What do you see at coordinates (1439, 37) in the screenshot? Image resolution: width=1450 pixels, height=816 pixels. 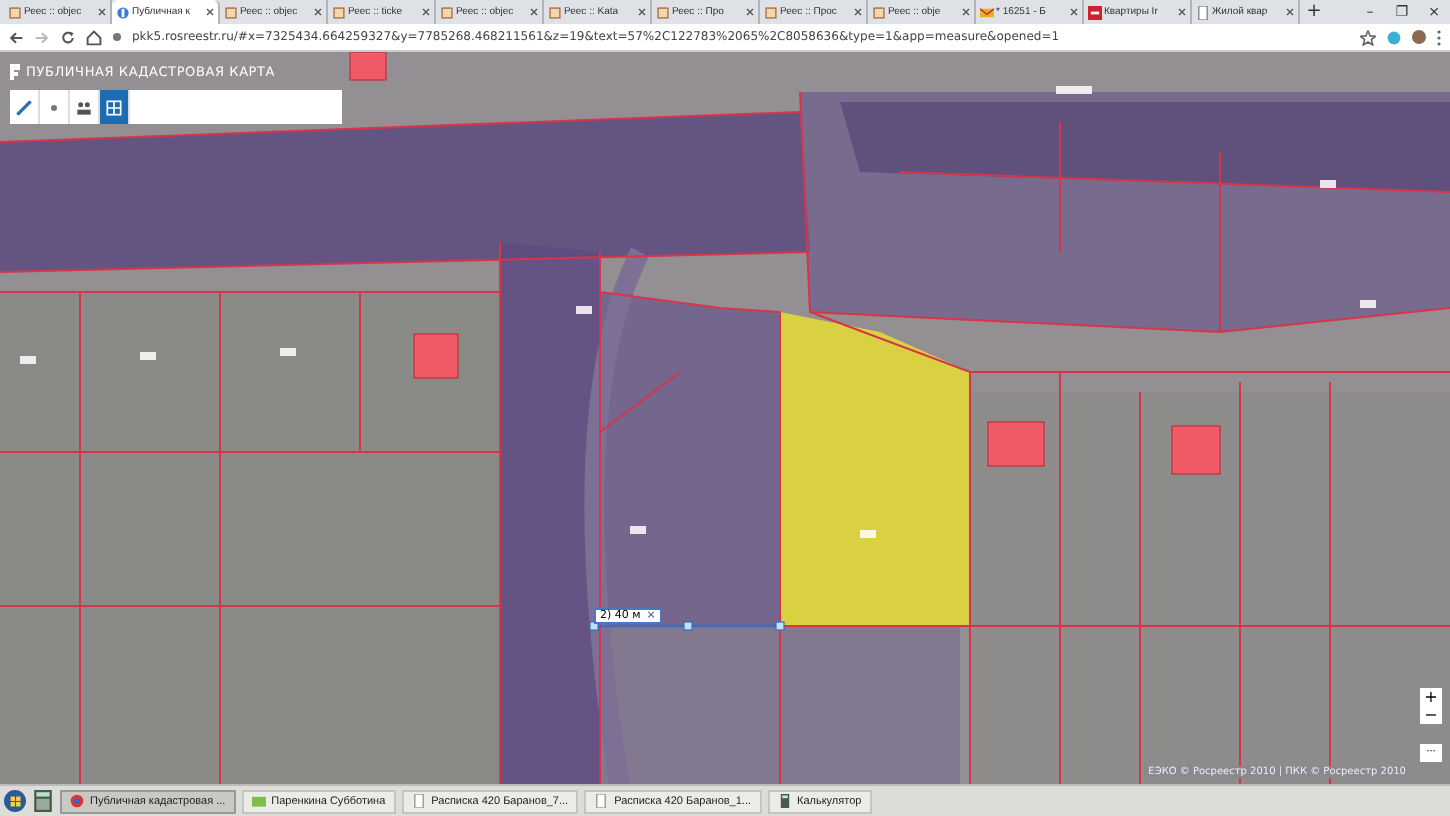 I see `menu-icon` at bounding box center [1439, 37].